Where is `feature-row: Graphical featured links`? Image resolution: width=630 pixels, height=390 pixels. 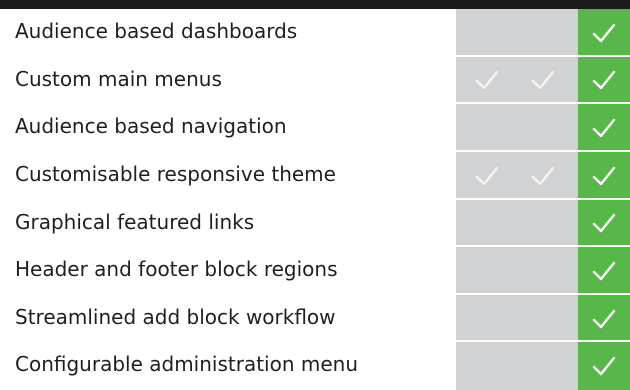
feature-row: Graphical featured links is located at coordinates (315, 224).